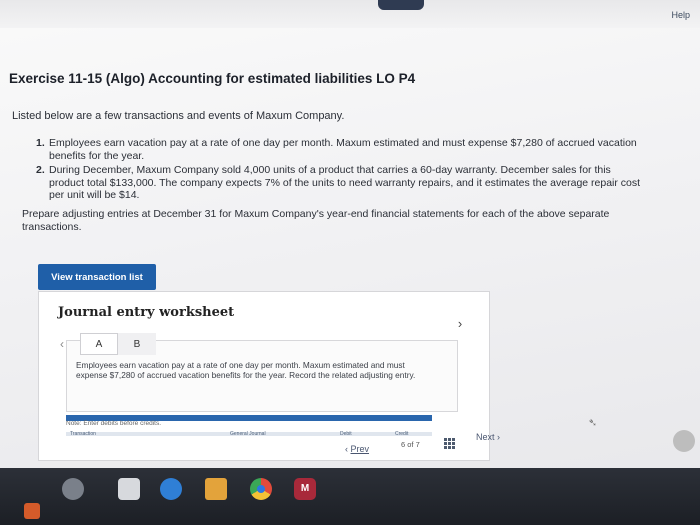 The height and width of the screenshot is (525, 700). Describe the element at coordinates (129, 489) in the screenshot. I see `search-icon` at that location.